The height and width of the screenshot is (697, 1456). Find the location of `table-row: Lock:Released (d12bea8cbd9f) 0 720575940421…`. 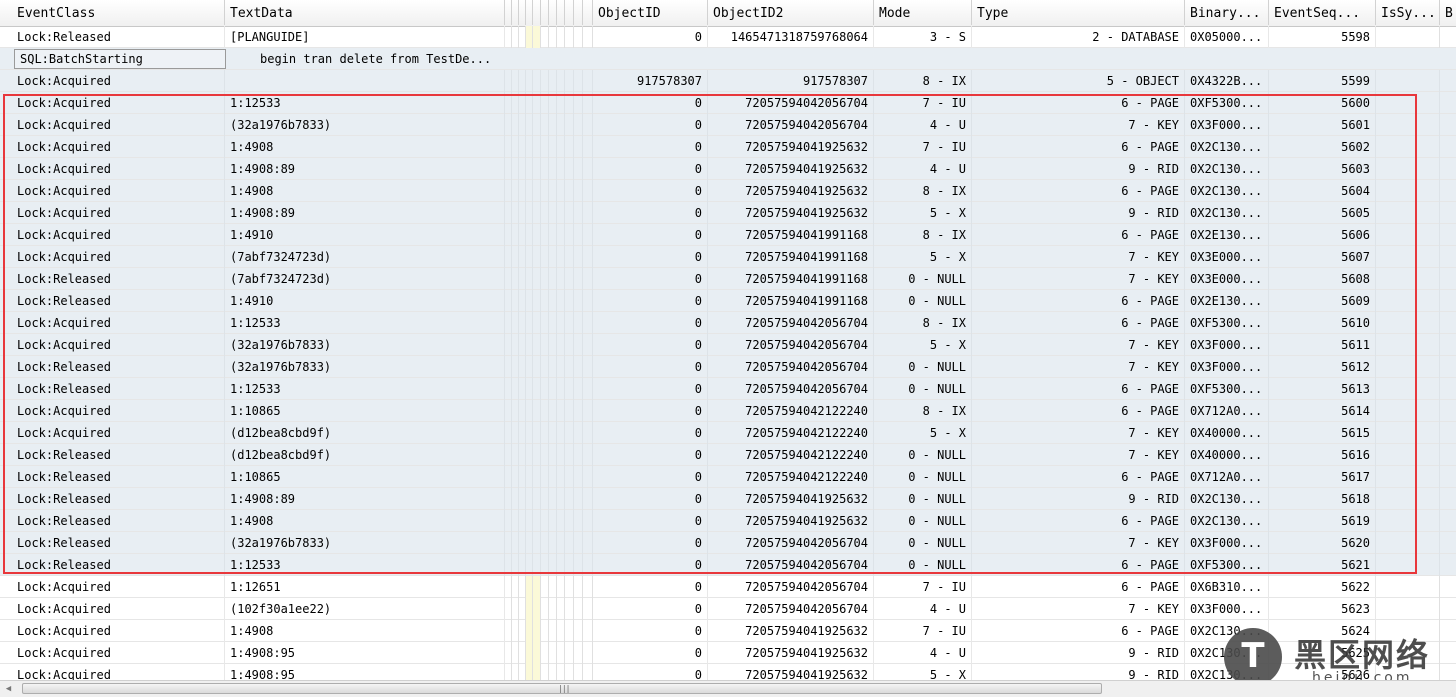

table-row: Lock:Released (d12bea8cbd9f) 0 720575940421… is located at coordinates (728, 455).